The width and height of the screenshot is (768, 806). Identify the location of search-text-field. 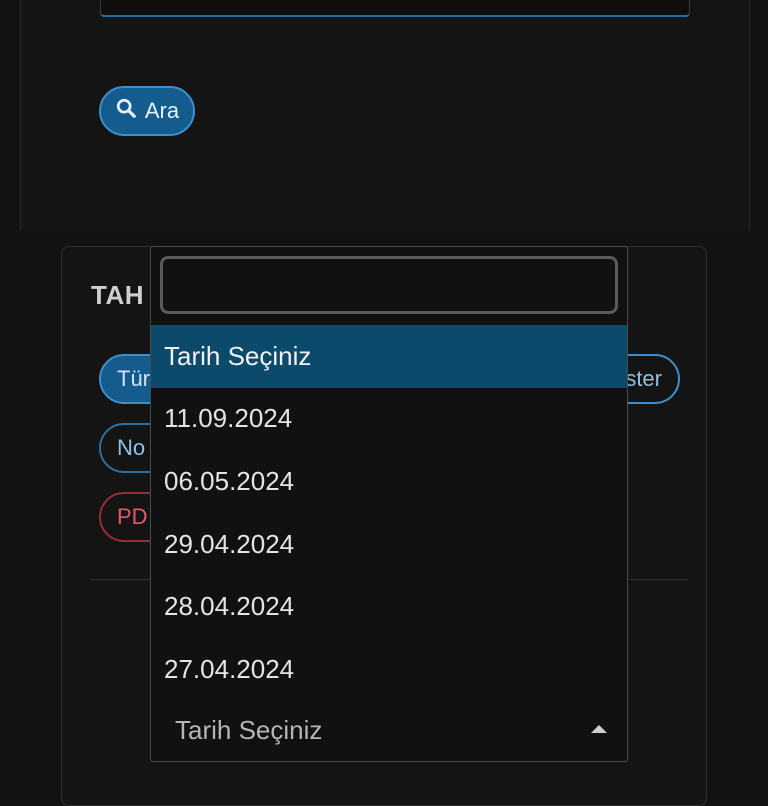
(395, 8).